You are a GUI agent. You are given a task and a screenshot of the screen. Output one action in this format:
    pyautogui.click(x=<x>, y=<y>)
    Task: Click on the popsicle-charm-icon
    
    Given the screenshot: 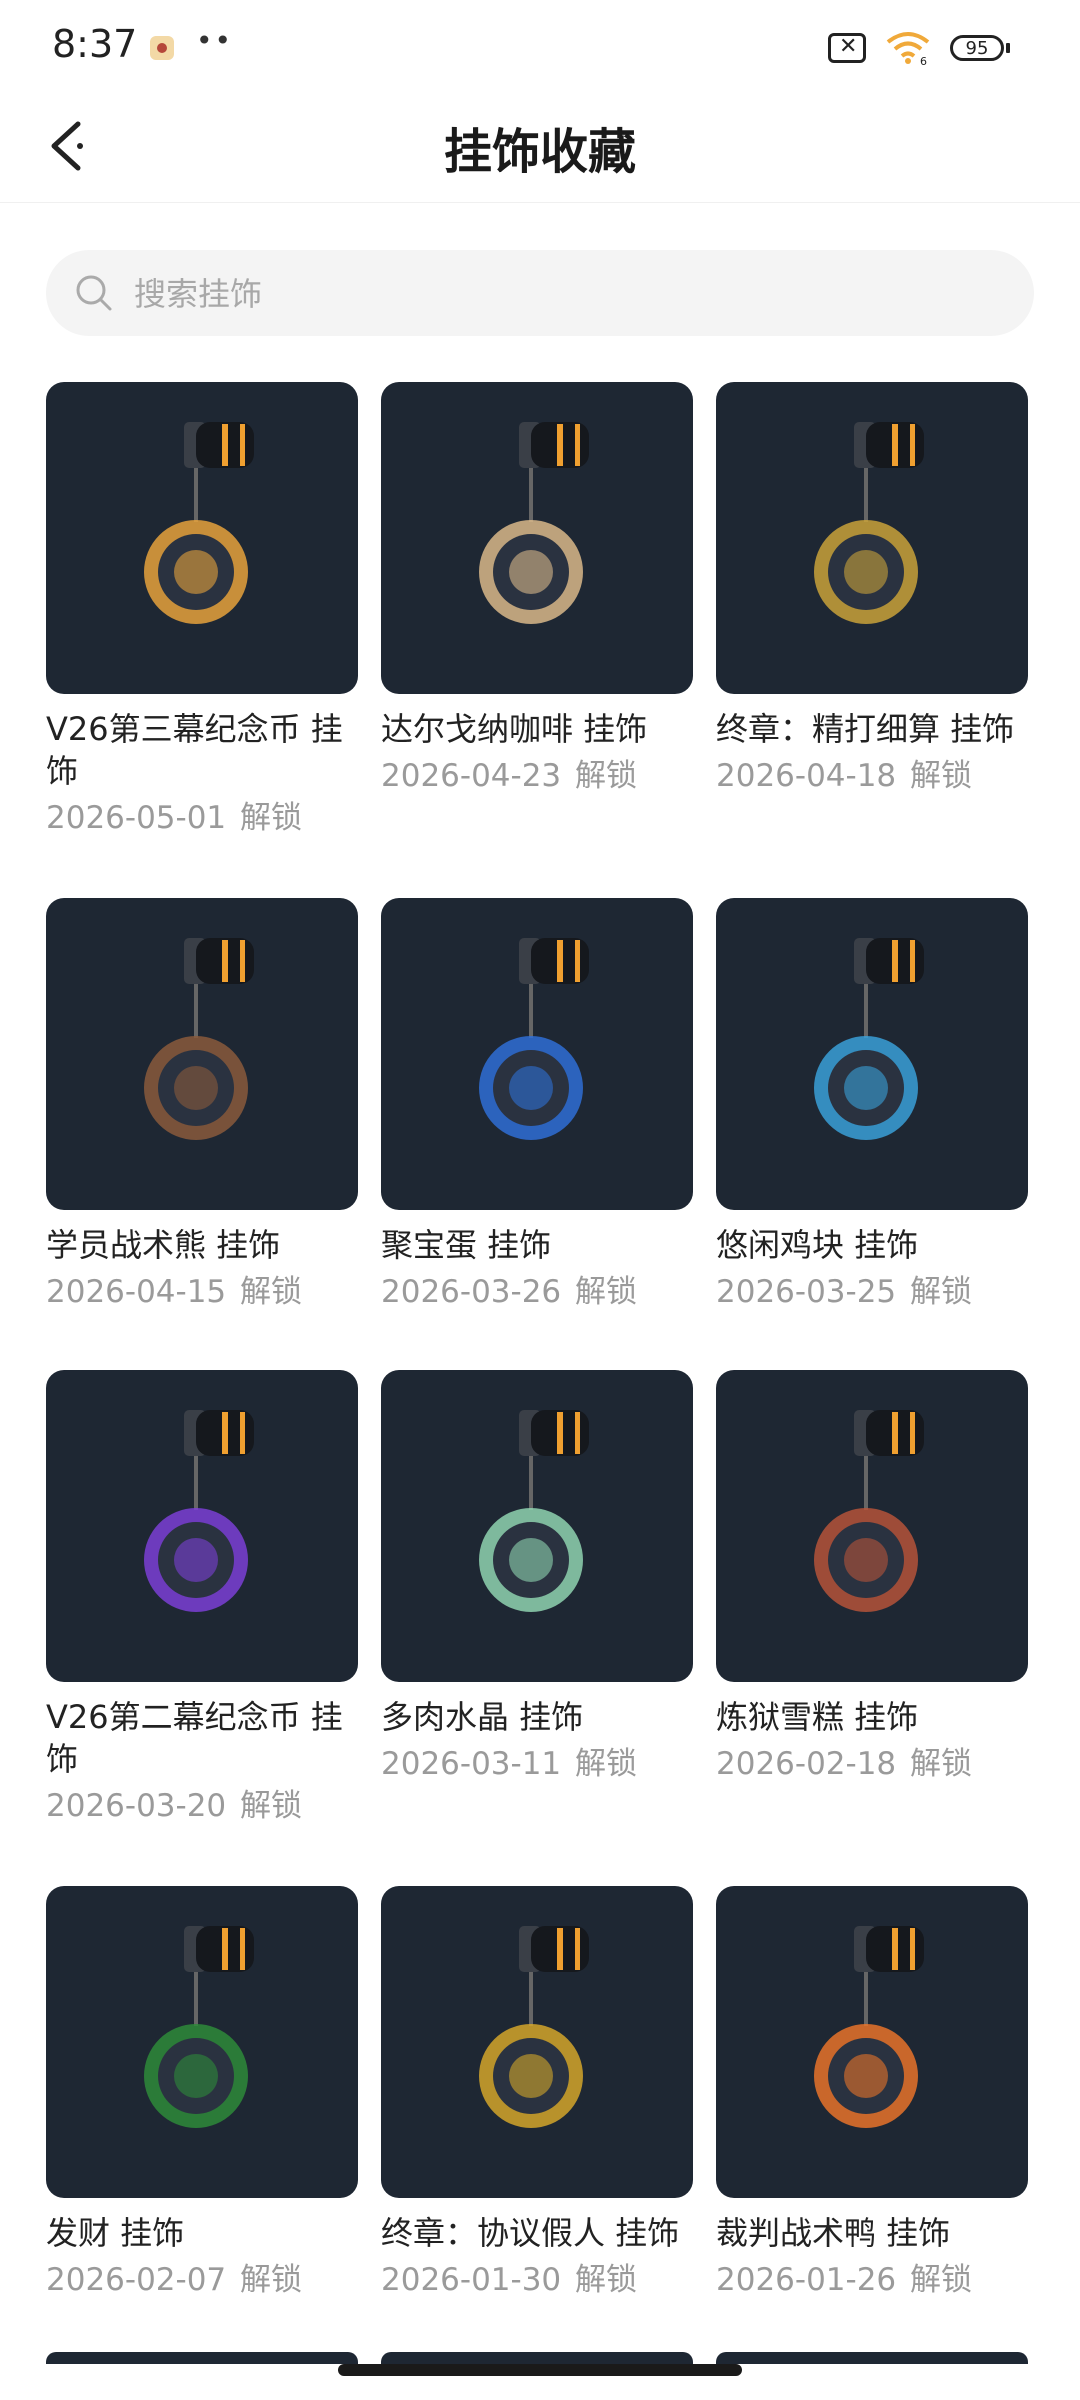 What is the action you would take?
    pyautogui.click(x=869, y=1511)
    